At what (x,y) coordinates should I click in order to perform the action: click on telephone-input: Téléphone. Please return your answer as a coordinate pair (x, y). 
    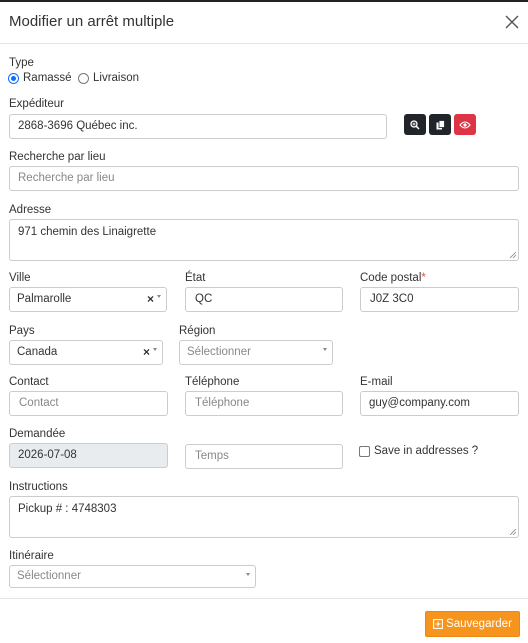
    Looking at the image, I should click on (264, 403).